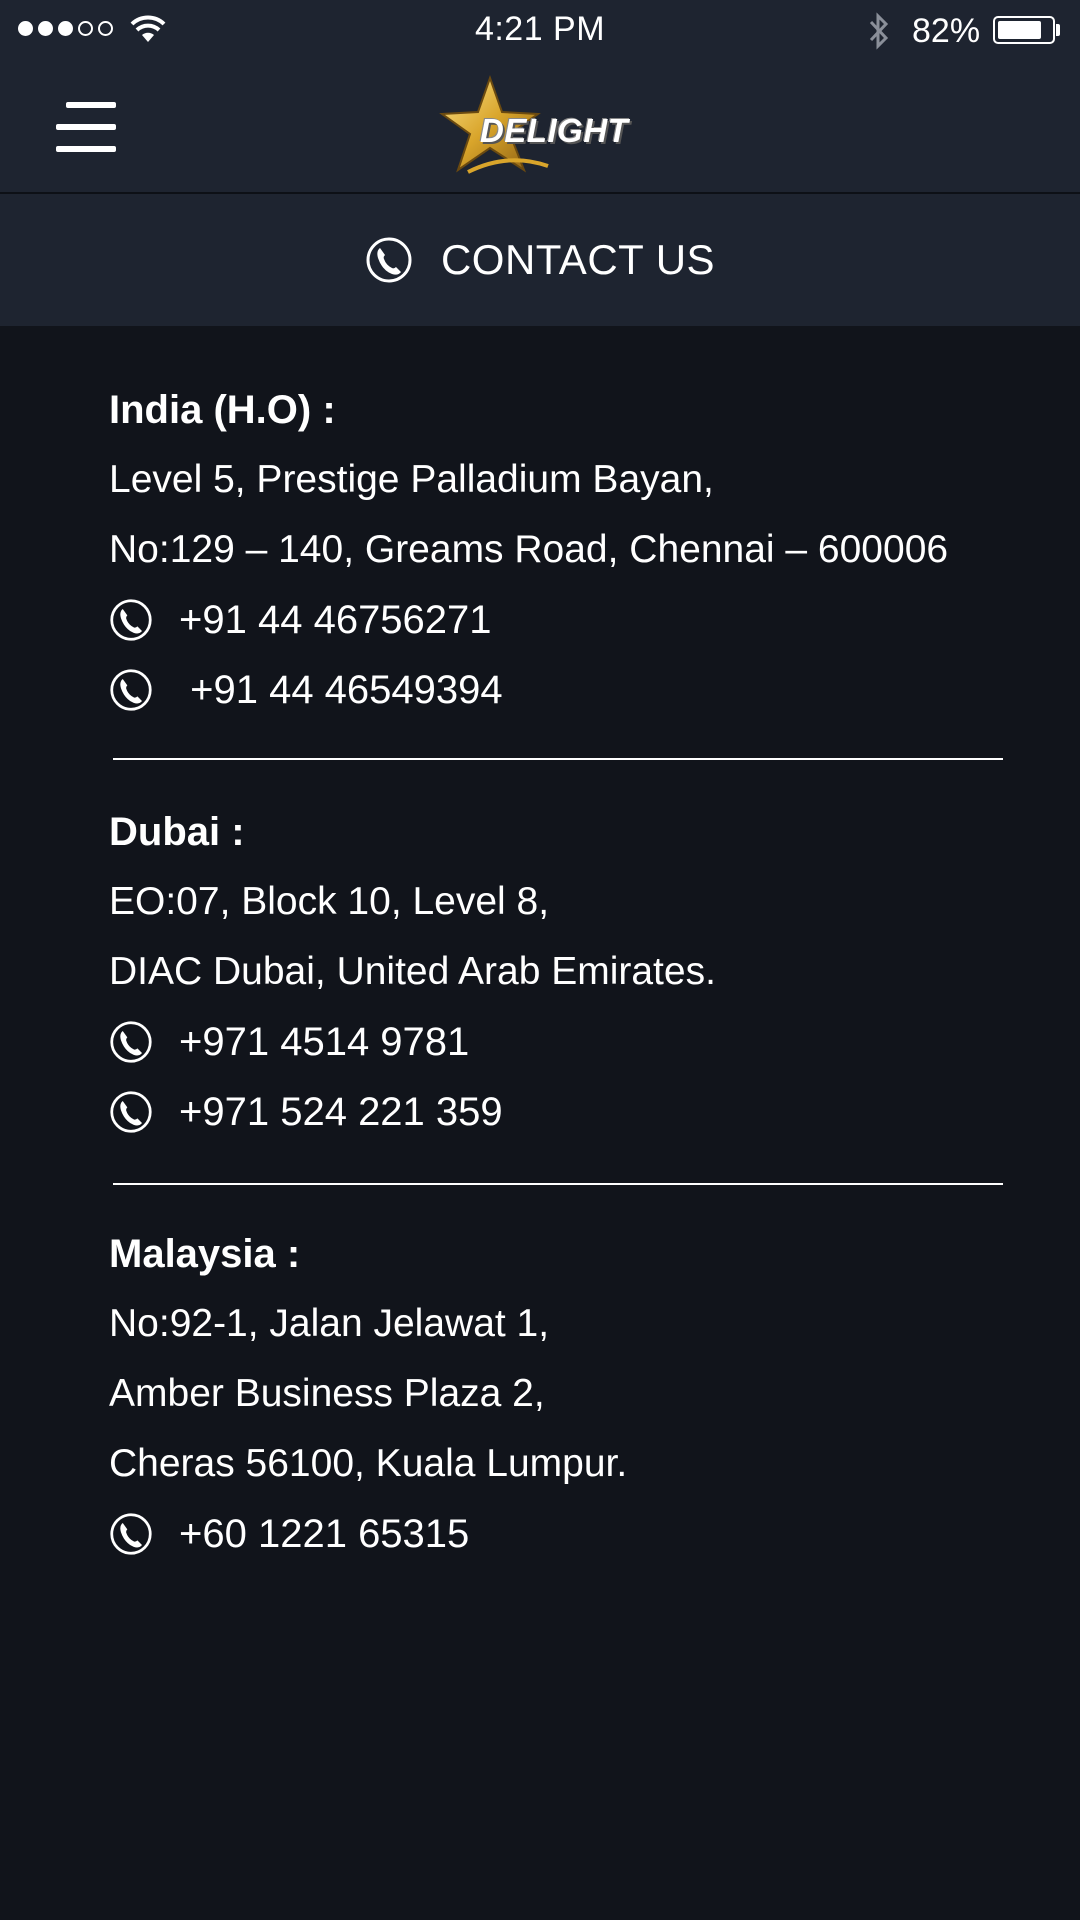 The image size is (1080, 1920). Describe the element at coordinates (329, 1323) in the screenshot. I see `address-line: No:92-1, Jalan Jelawat 1,` at that location.